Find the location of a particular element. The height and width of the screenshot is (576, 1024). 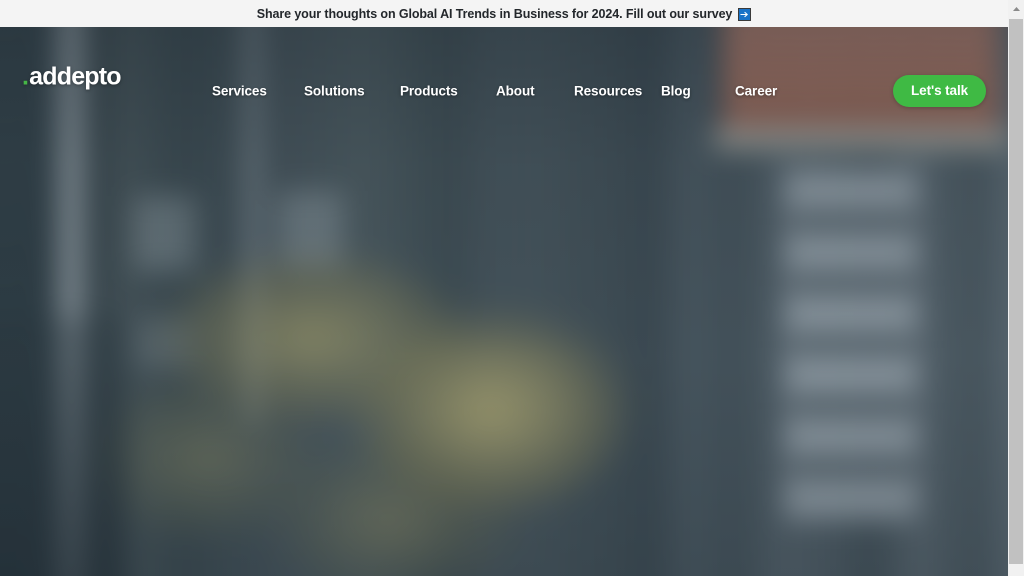

nav-item-products: Products is located at coordinates (448, 91).